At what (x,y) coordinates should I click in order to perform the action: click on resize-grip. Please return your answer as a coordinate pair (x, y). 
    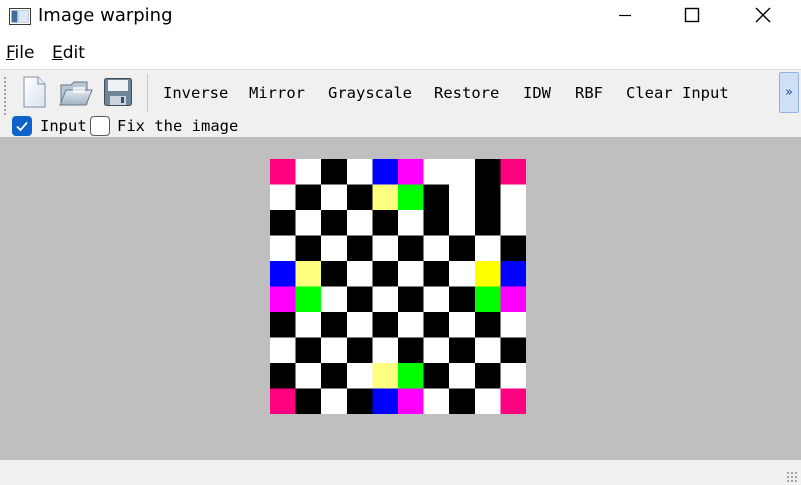
    Looking at the image, I should click on (792, 477).